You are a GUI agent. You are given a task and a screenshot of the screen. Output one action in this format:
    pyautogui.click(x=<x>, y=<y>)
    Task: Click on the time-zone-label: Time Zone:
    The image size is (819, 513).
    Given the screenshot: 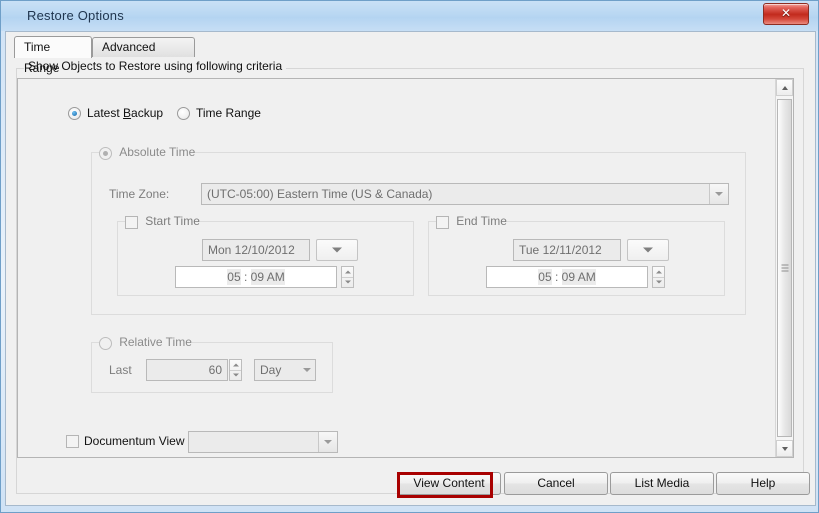 What is the action you would take?
    pyautogui.click(x=139, y=194)
    